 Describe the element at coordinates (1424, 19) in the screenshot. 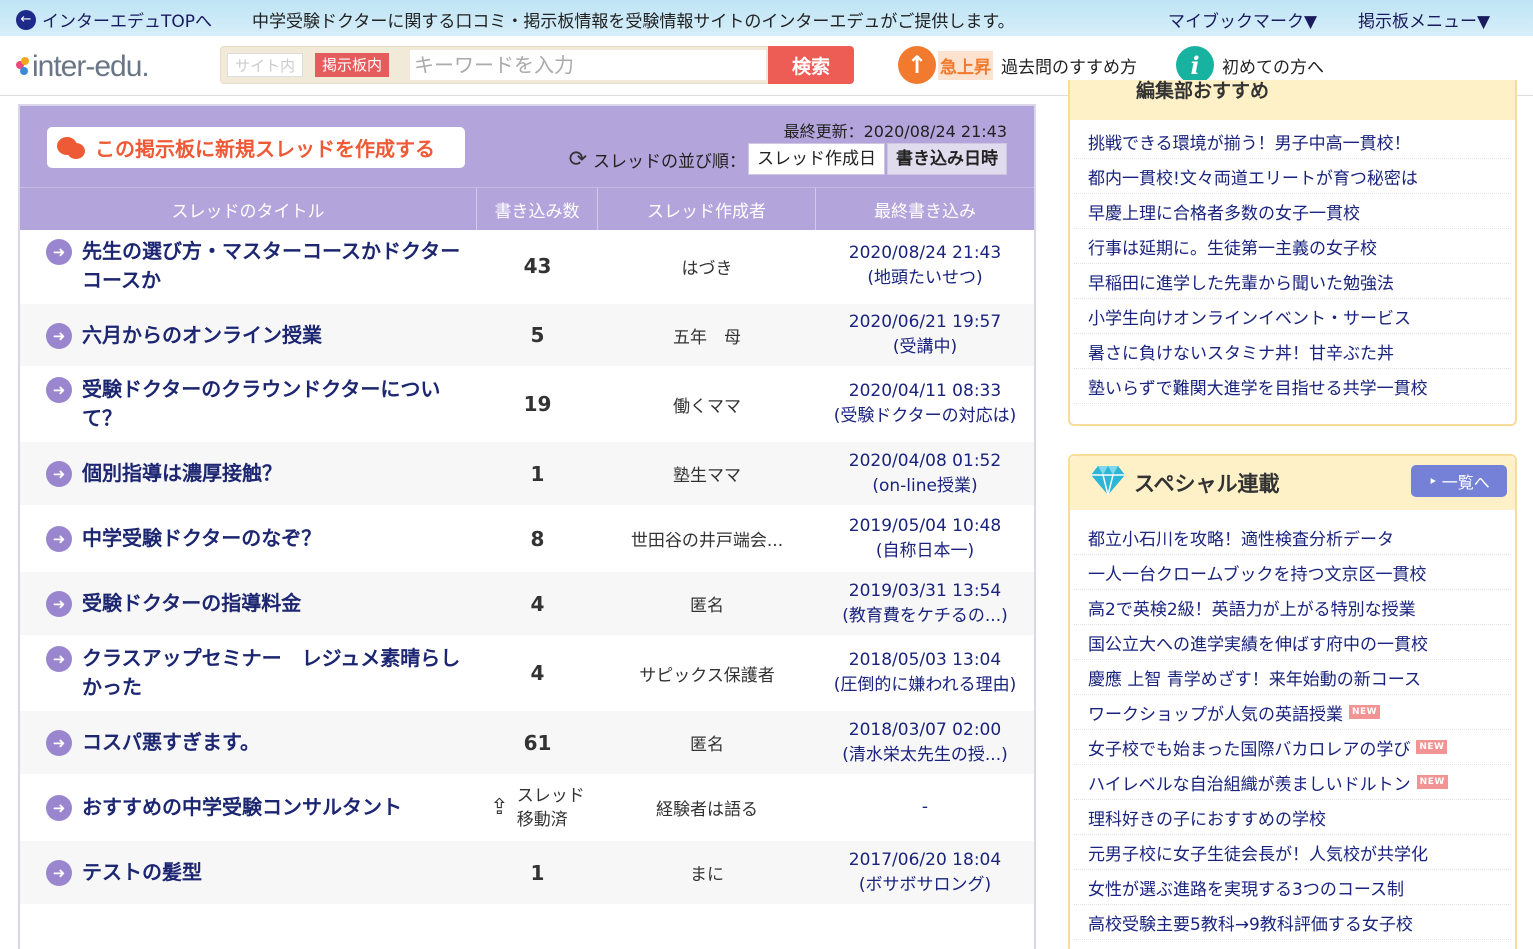

I see `board-menu: 掲示板メニュー▼` at that location.